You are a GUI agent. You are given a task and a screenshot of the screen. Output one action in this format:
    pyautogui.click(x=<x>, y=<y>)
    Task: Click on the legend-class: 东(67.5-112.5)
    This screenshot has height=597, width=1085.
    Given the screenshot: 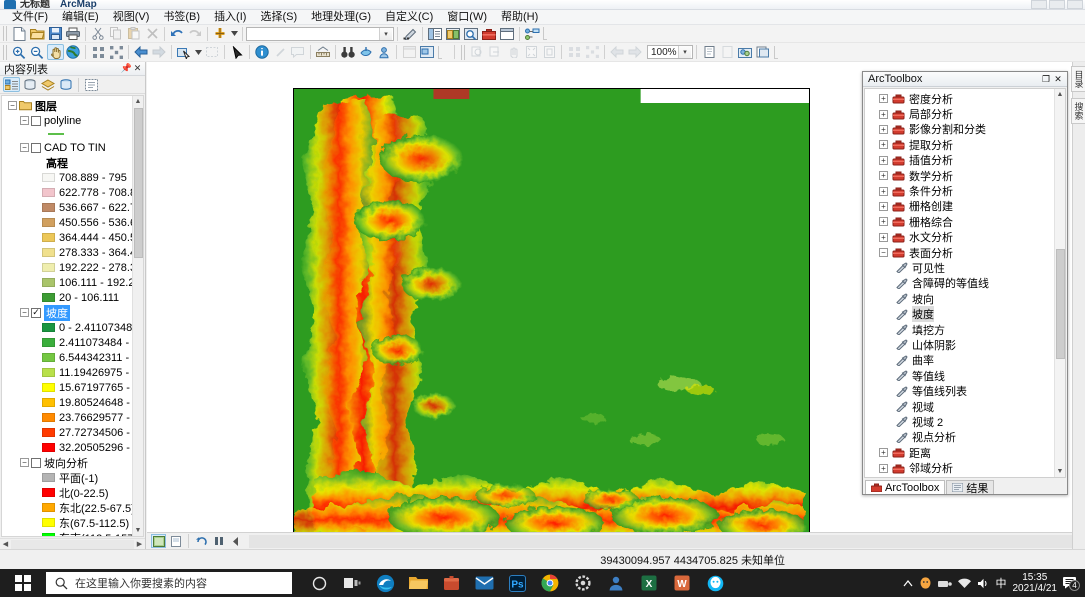 What is the action you would take?
    pyautogui.click(x=67, y=522)
    